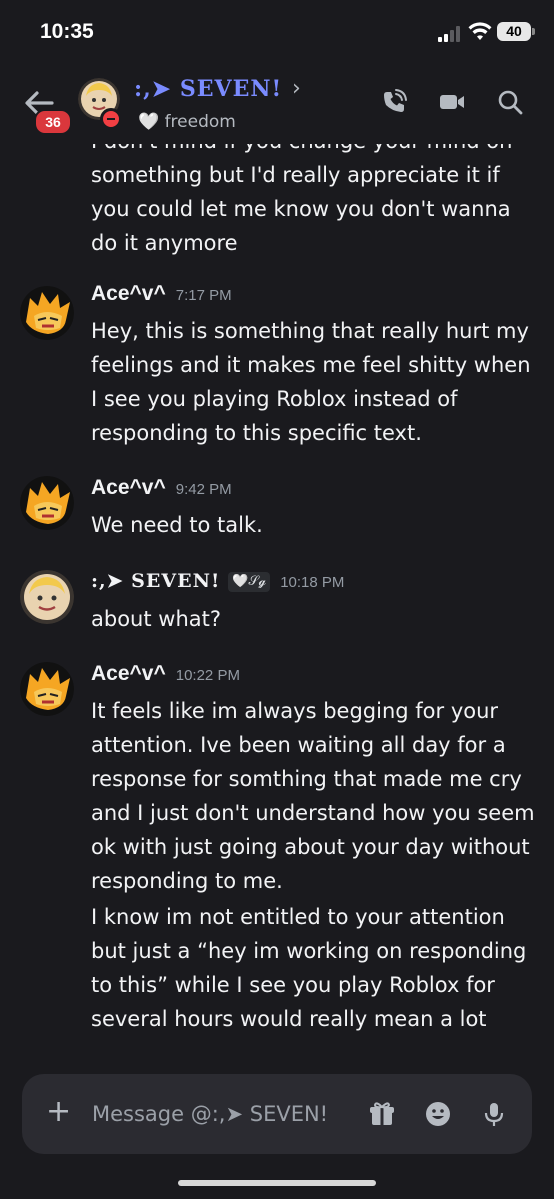 The width and height of the screenshot is (554, 1199). I want to click on header-name: :,➤ SEVEN!, so click(208, 89).